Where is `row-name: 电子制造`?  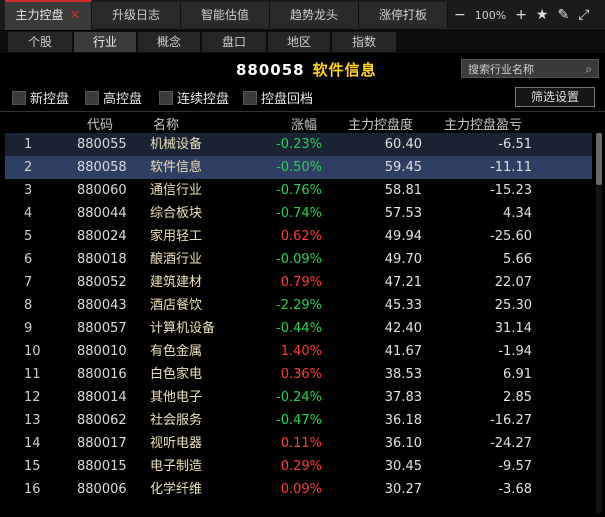
row-name: 电子制造 is located at coordinates (176, 466).